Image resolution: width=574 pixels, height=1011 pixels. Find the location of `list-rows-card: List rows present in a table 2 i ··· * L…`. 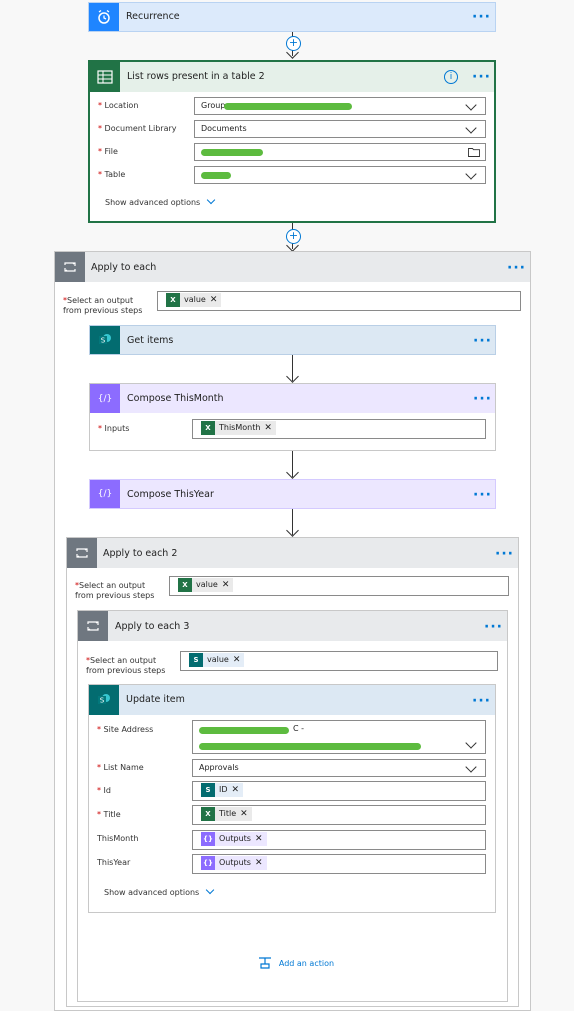

list-rows-card: List rows present in a table 2 i ··· * L… is located at coordinates (292, 141).